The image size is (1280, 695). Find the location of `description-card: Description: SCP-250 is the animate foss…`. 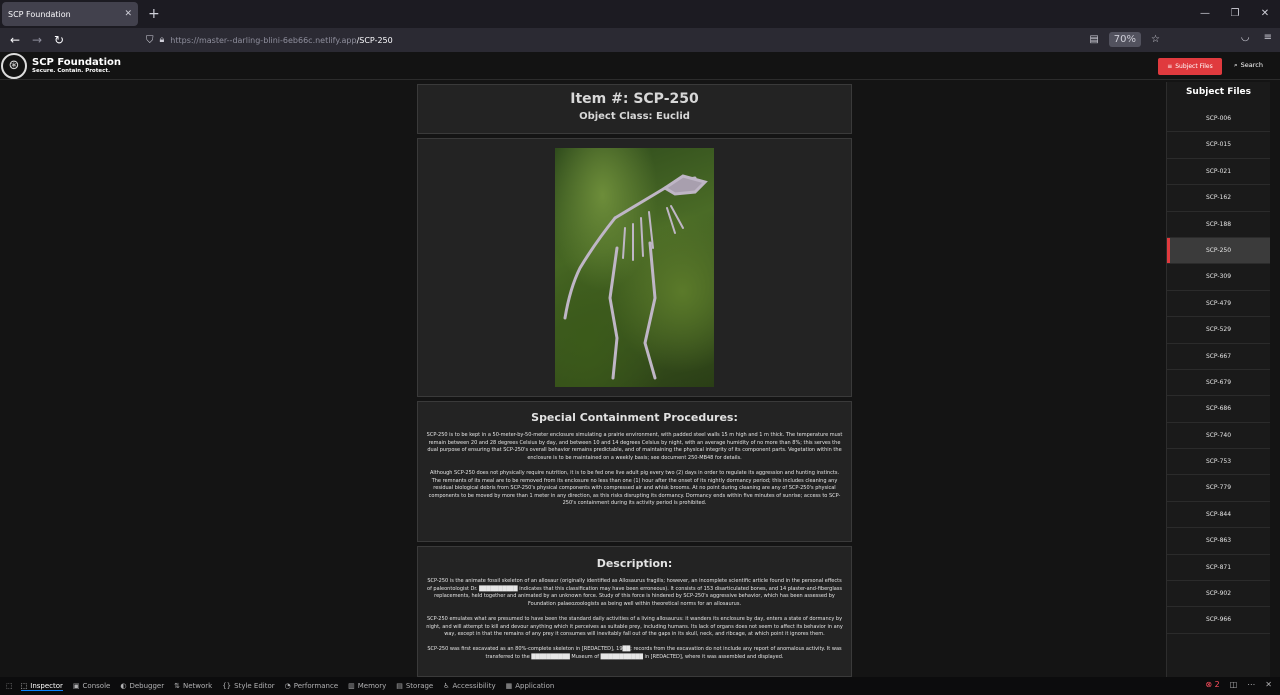

description-card: Description: SCP-250 is the animate foss… is located at coordinates (634, 611).